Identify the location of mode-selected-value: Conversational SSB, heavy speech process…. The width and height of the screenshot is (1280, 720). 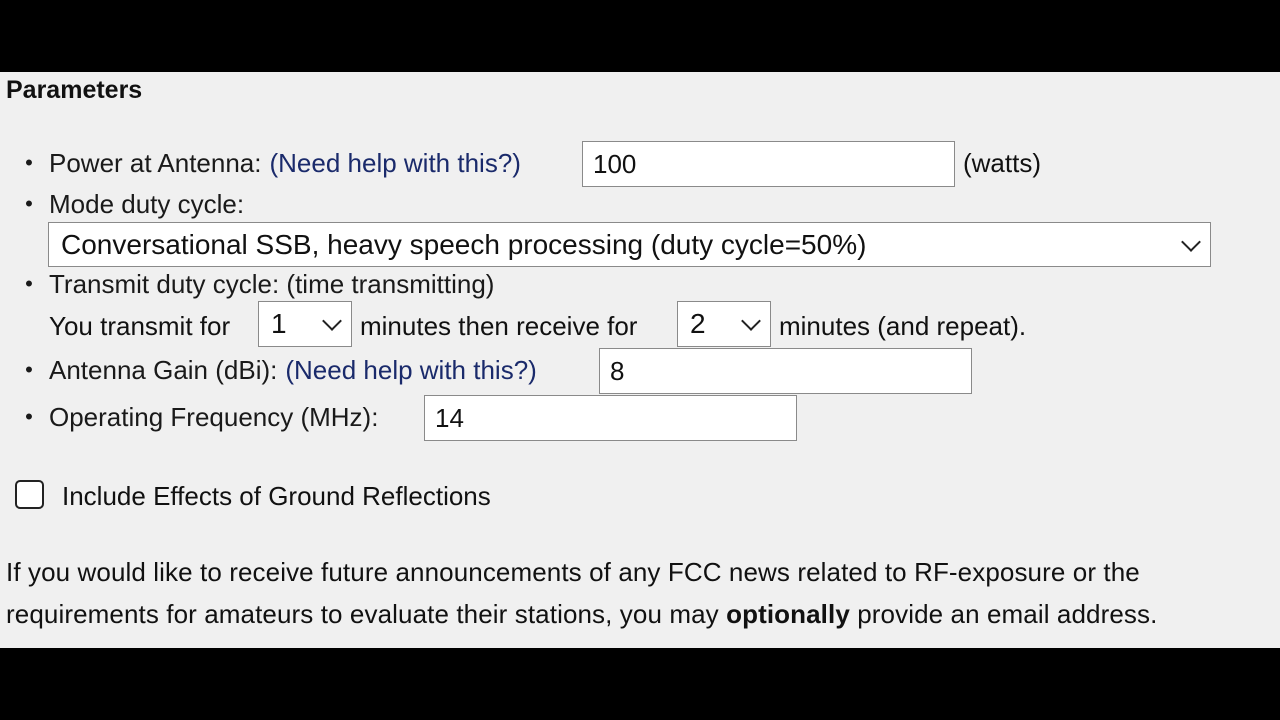
(464, 244).